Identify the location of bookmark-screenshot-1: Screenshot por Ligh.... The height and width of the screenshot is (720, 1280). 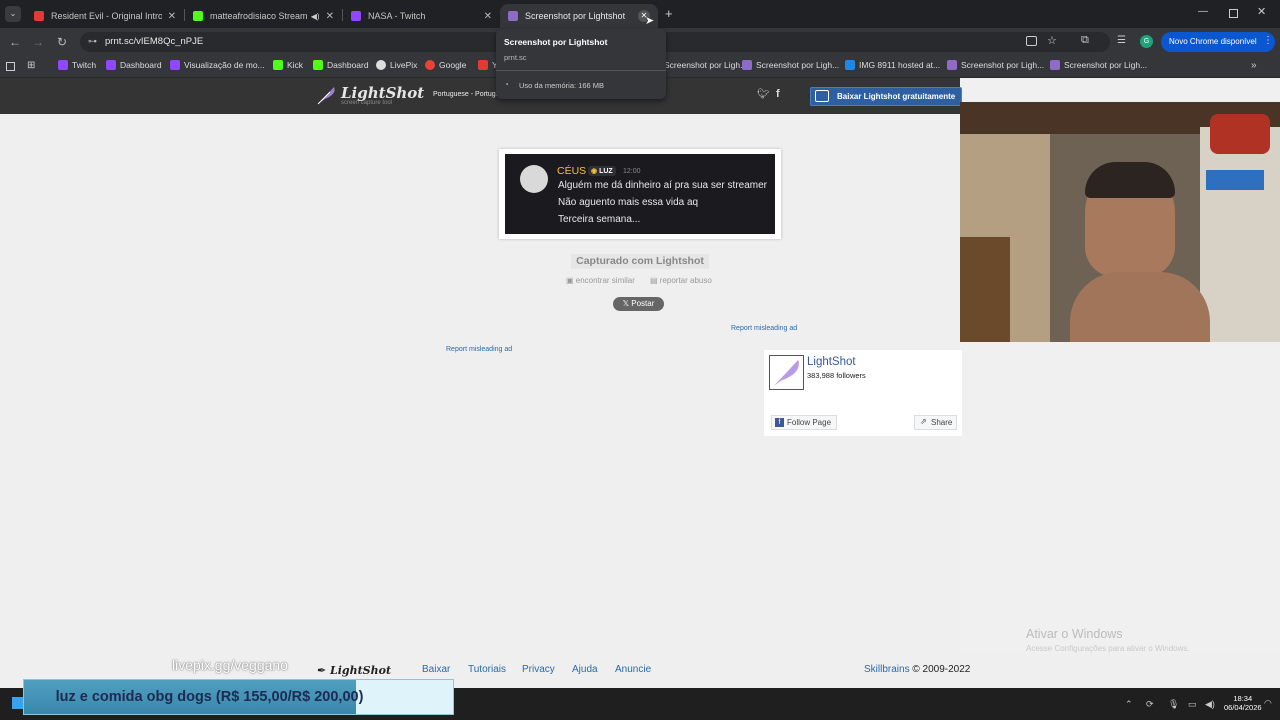
(705, 65).